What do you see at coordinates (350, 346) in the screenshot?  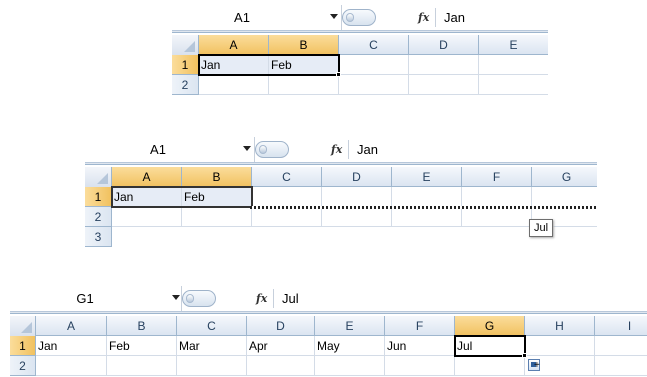 I see `cell-e1: May` at bounding box center [350, 346].